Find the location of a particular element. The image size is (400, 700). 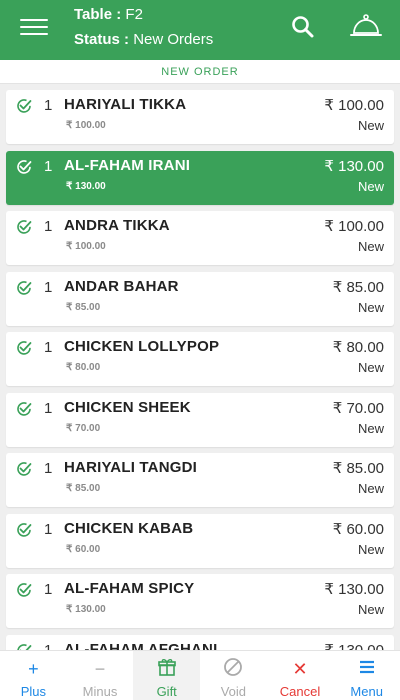

menu-button: Menu is located at coordinates (366, 675).